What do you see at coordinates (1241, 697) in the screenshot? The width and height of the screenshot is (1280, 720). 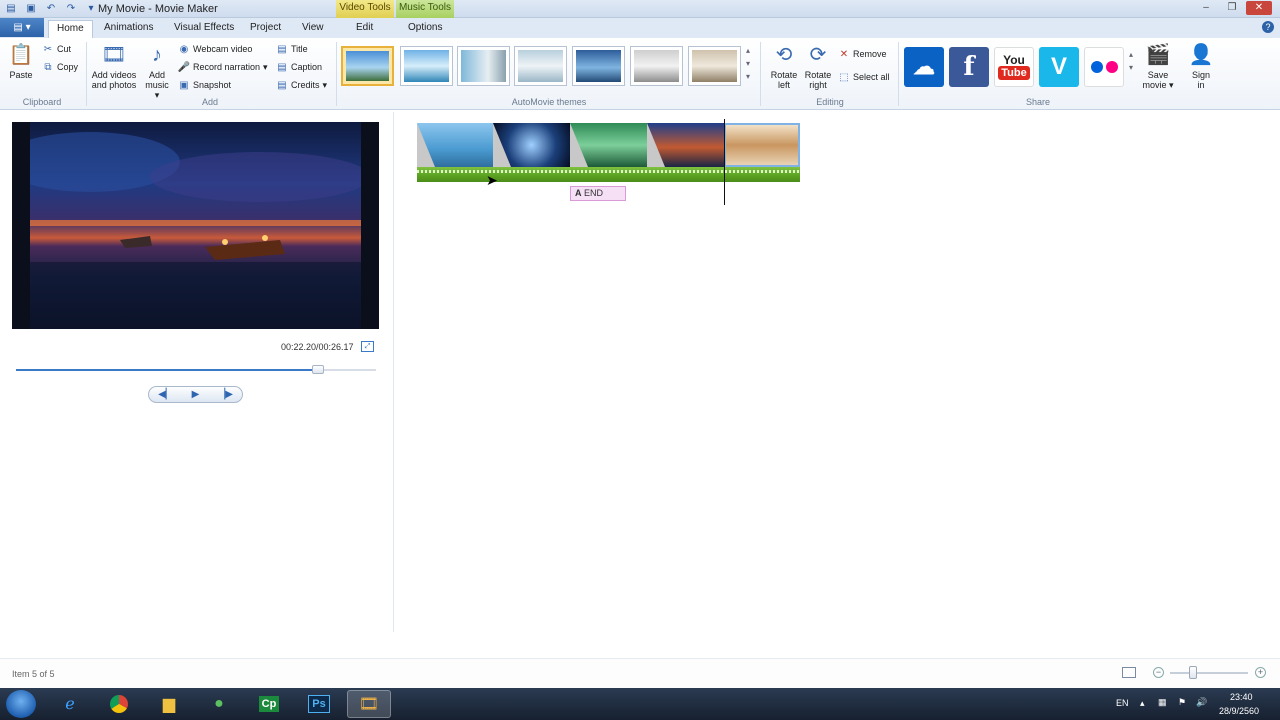 I see `clock-time: 23:40` at bounding box center [1241, 697].